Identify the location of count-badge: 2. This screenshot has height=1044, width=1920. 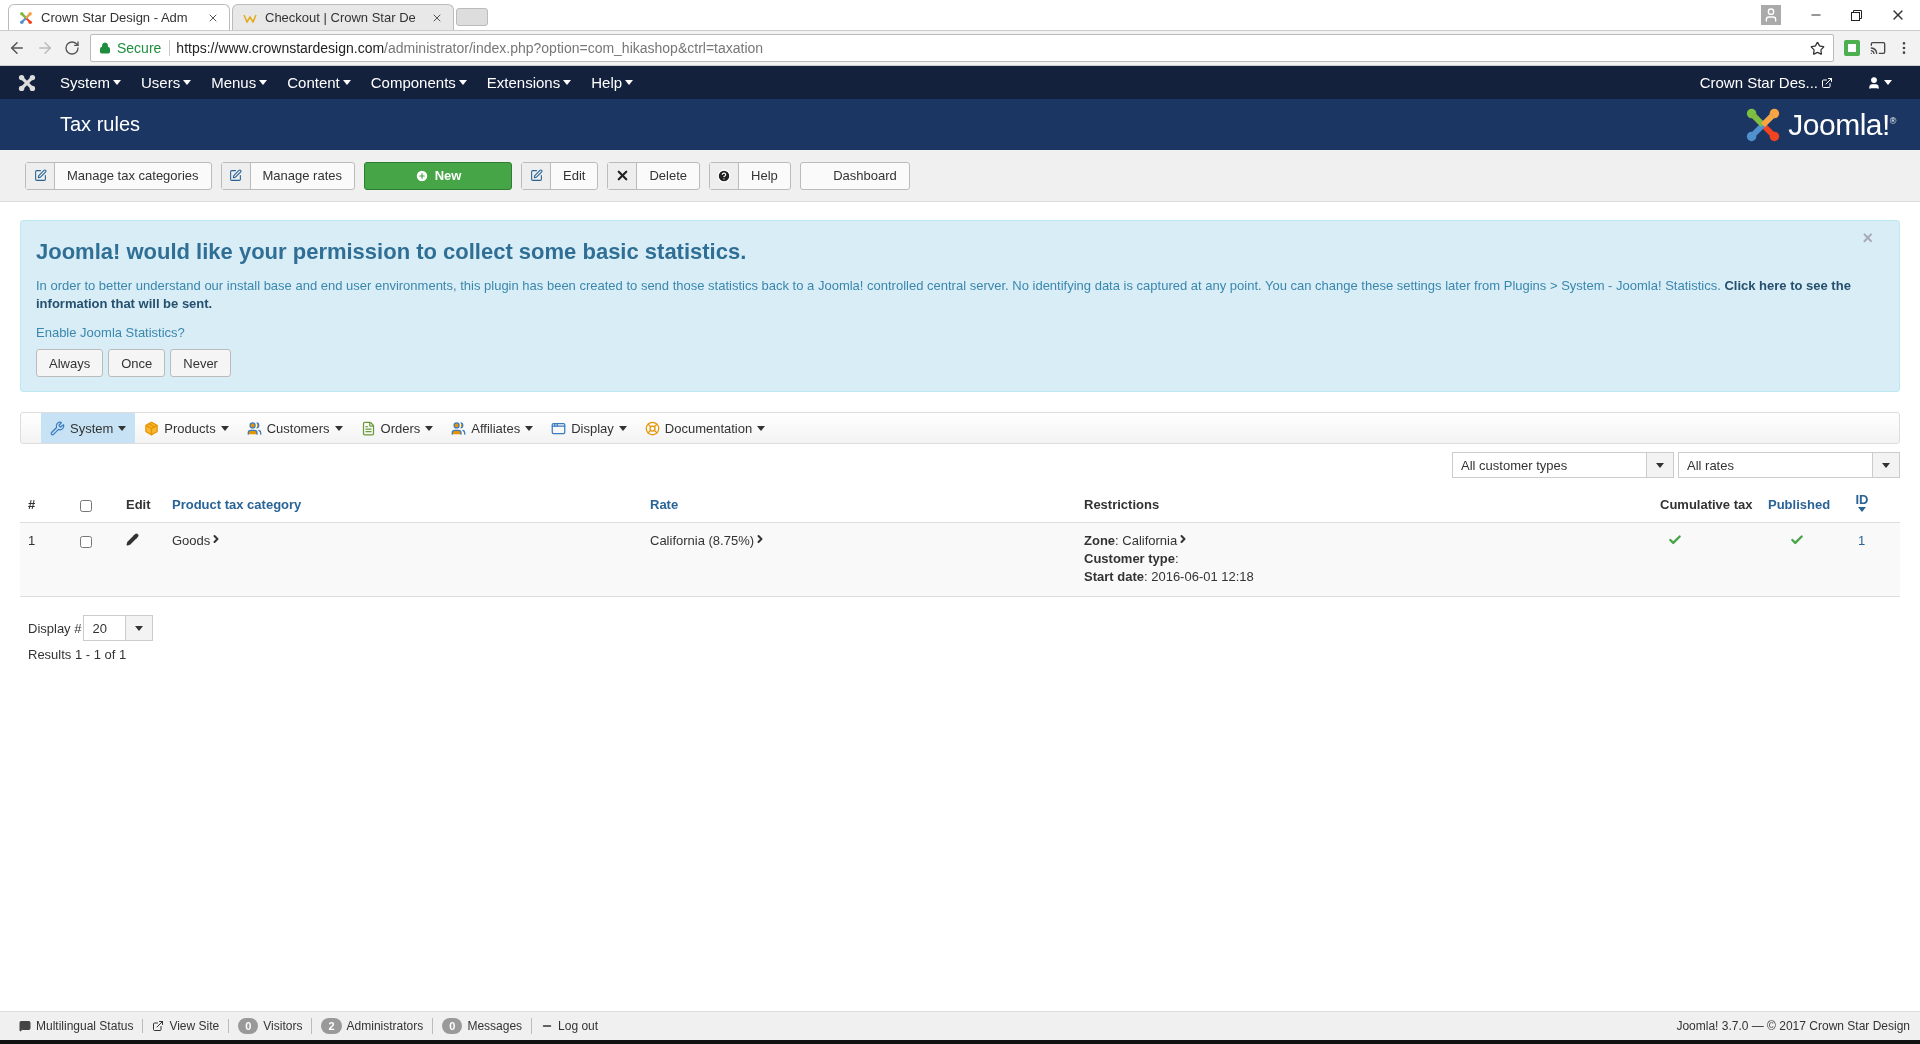
(331, 1026).